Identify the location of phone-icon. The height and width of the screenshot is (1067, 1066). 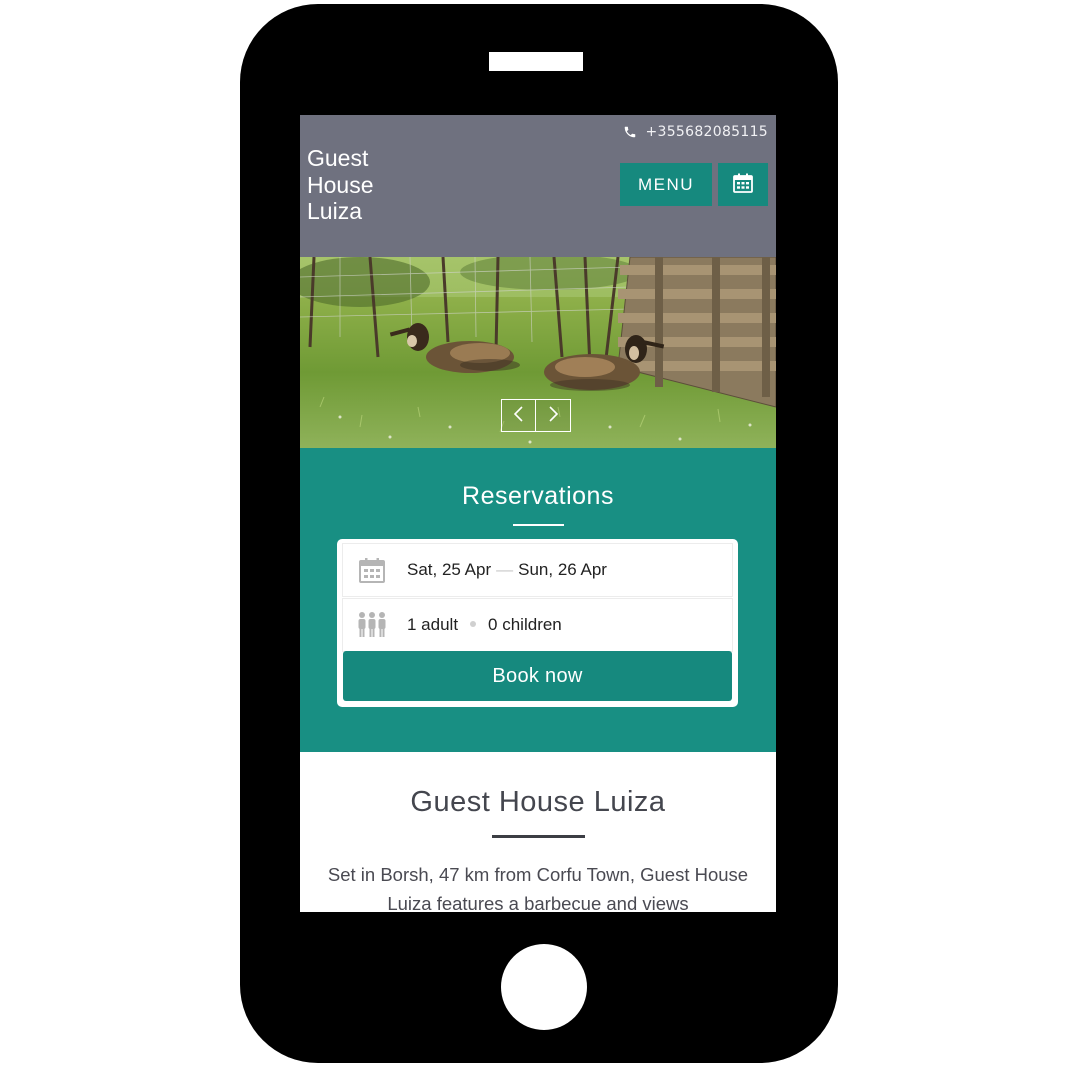
(630, 132).